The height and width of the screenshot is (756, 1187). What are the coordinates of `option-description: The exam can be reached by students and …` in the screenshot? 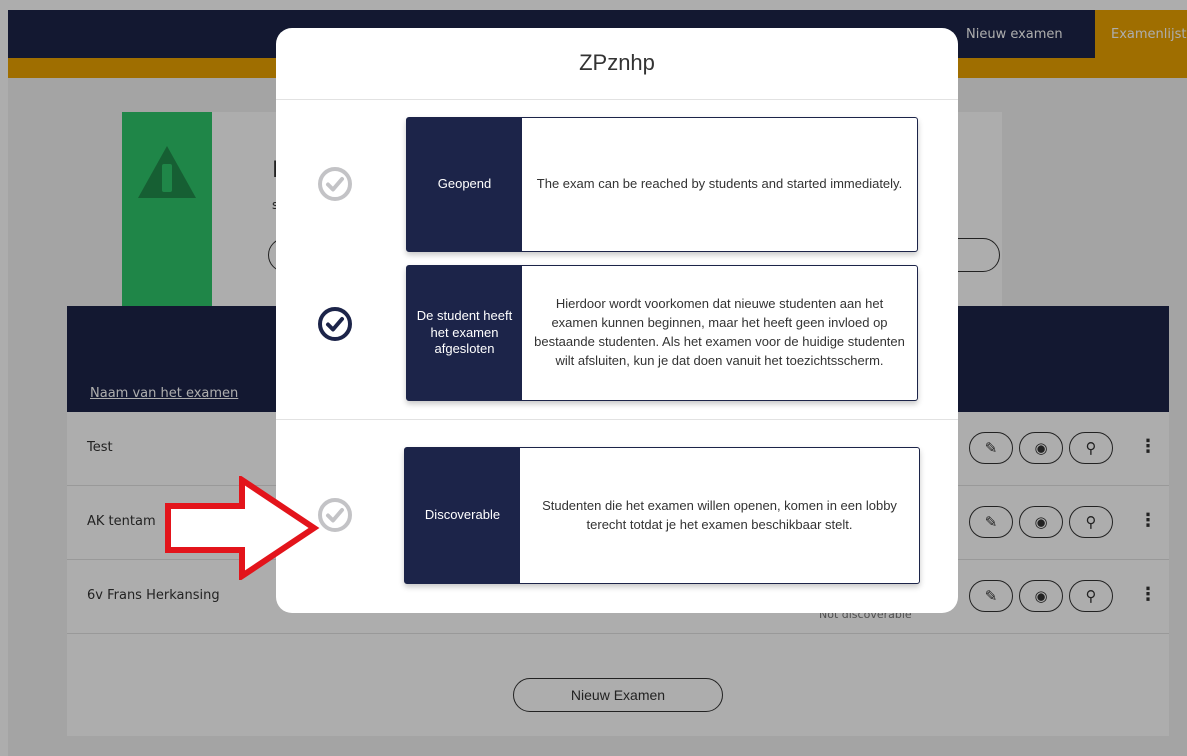 It's located at (719, 184).